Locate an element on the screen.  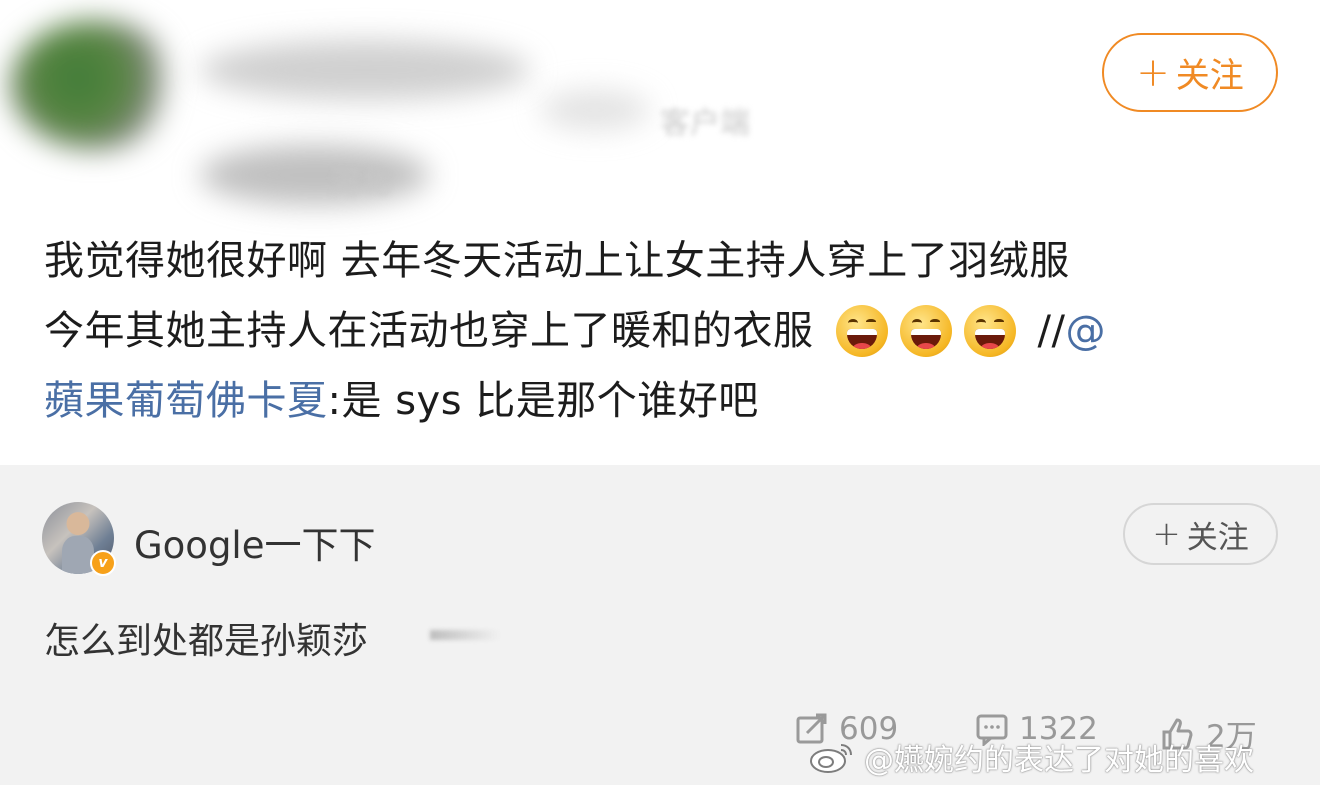
post-line-3: 蘋果葡萄佛卡夏 :是 sys 比是那个谁好吧 is located at coordinates (664, 401).